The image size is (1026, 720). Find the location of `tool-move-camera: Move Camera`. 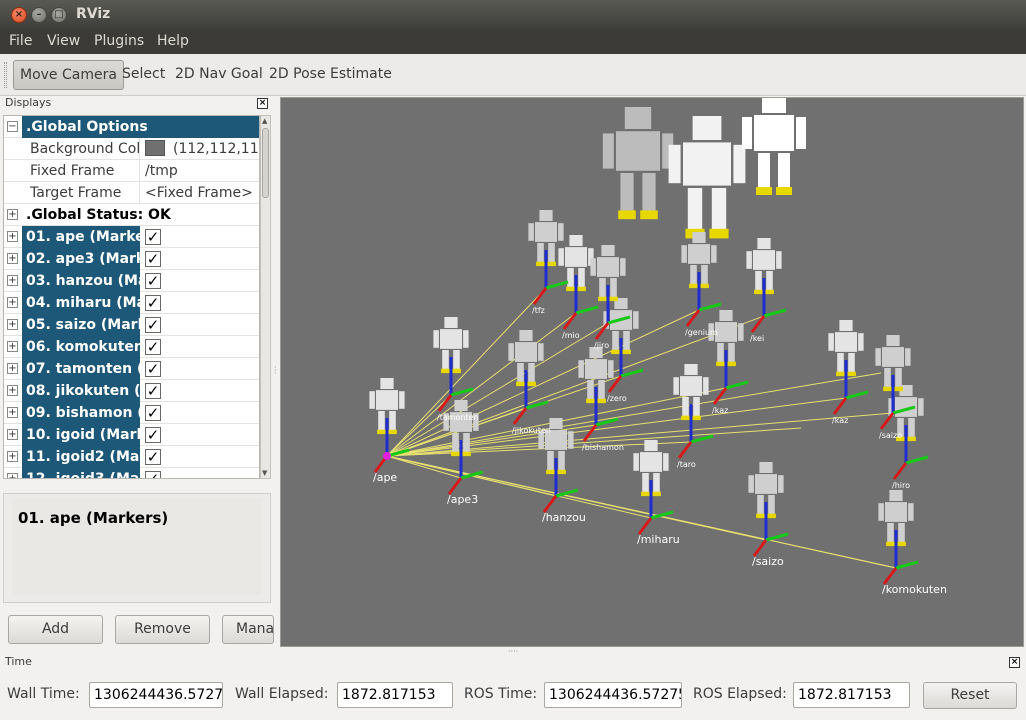

tool-move-camera: Move Camera is located at coordinates (68, 75).